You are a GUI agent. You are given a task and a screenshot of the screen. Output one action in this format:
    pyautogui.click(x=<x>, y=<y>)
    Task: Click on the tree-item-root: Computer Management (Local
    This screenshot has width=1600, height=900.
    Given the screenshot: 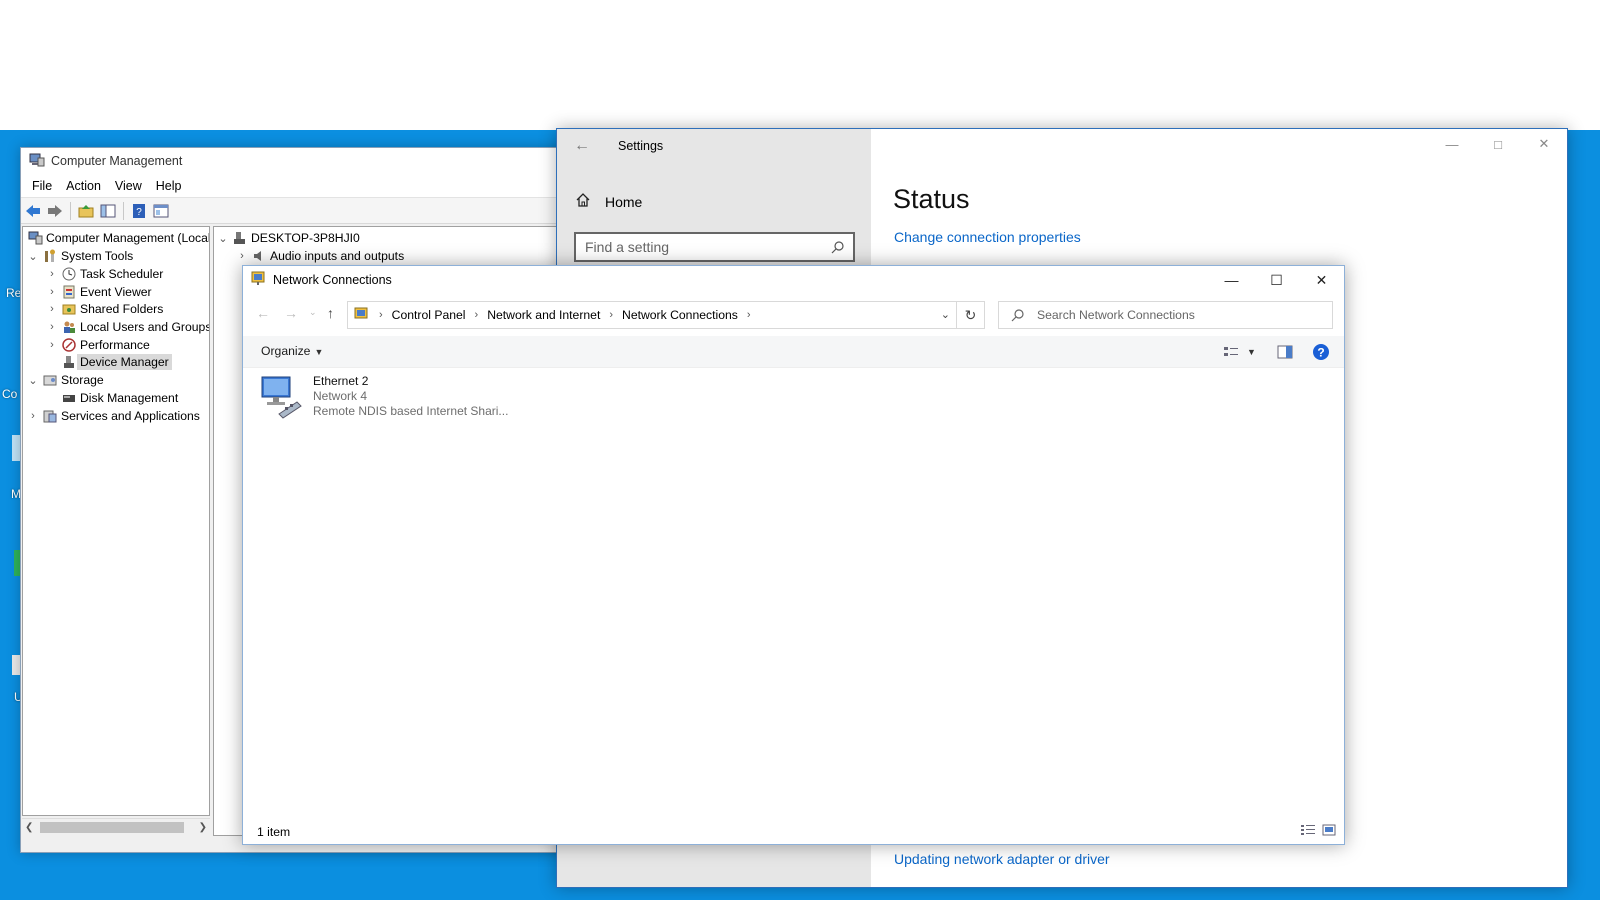 What is the action you would take?
    pyautogui.click(x=116, y=238)
    